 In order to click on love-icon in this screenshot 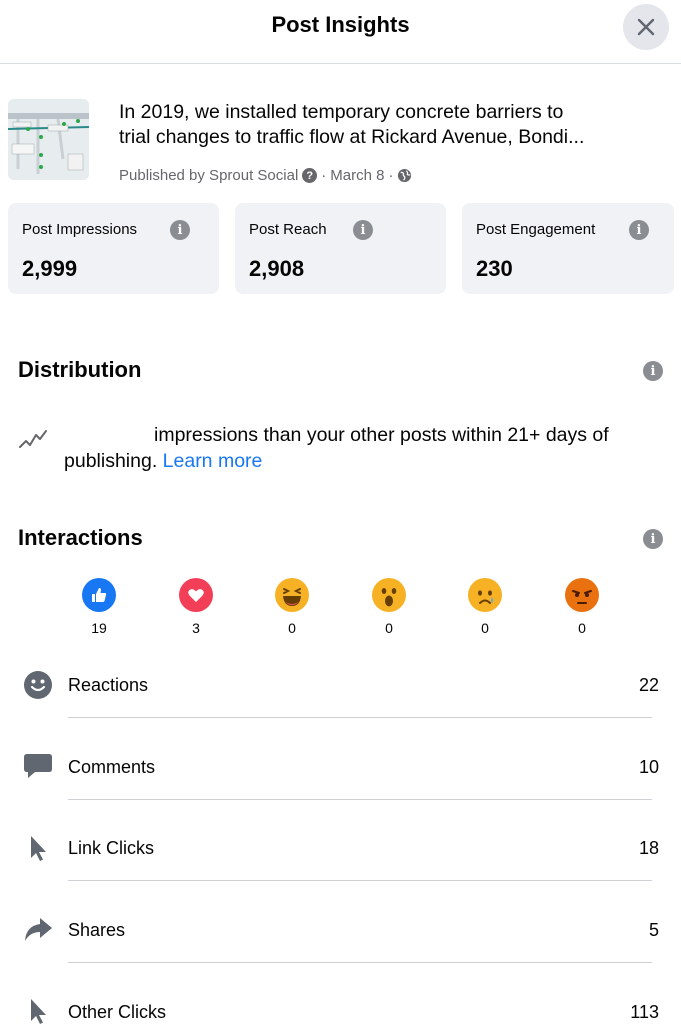, I will do `click(196, 595)`.